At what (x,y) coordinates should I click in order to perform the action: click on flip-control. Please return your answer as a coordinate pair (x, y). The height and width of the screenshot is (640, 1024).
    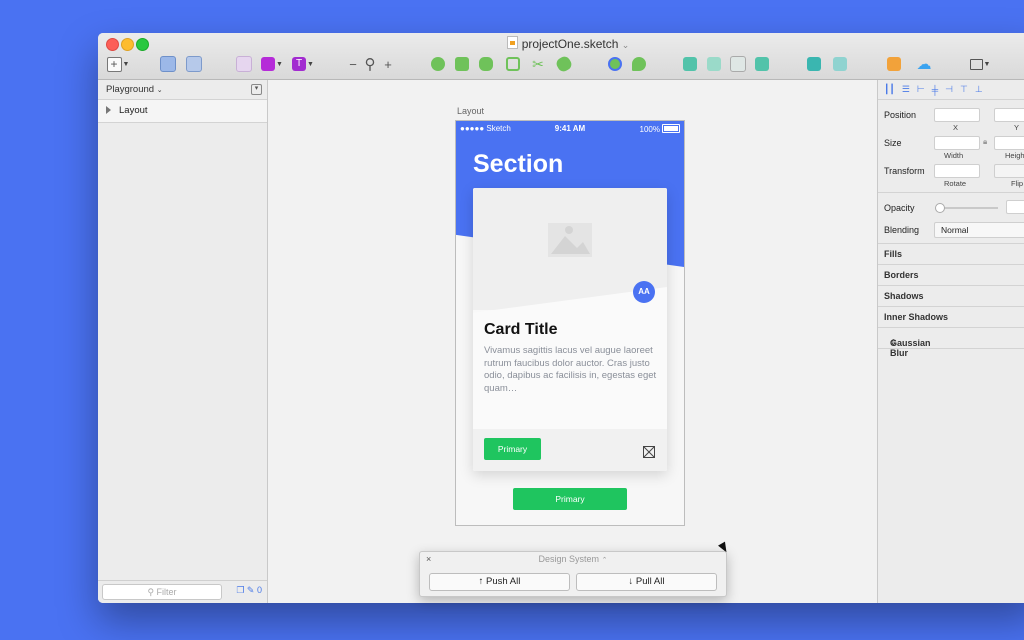
    Looking at the image, I should click on (1009, 171).